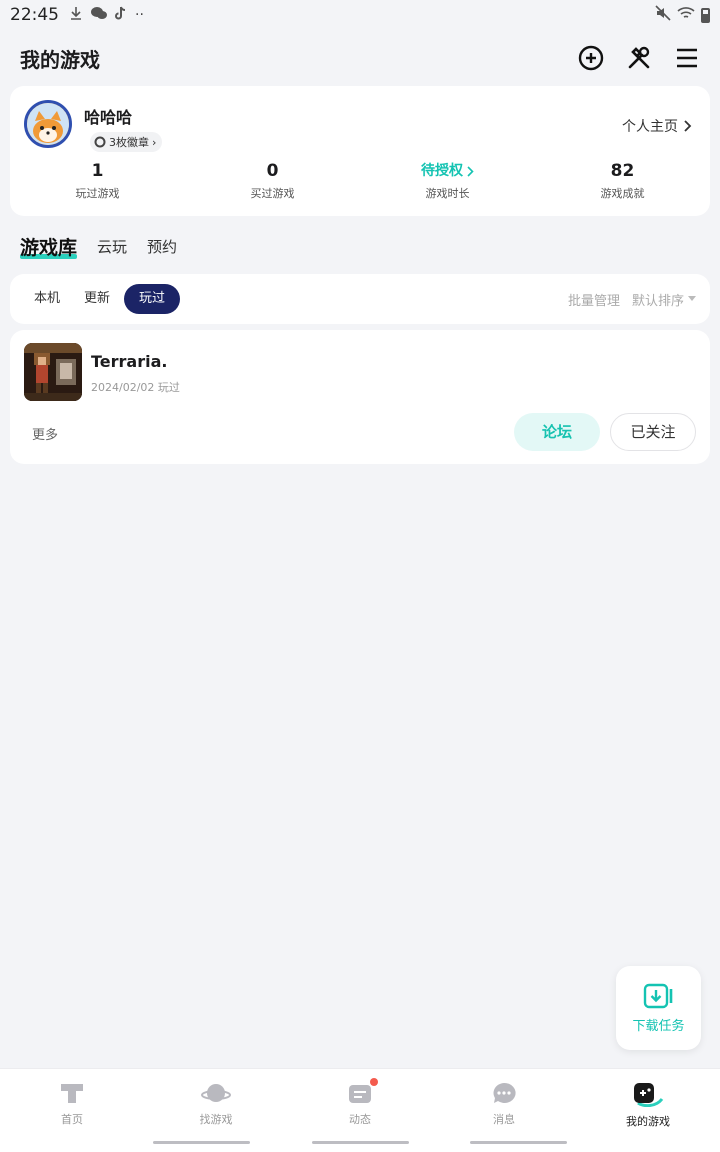 This screenshot has width=720, height=1152. I want to click on sort-dropdown: 默认排序, so click(664, 299).